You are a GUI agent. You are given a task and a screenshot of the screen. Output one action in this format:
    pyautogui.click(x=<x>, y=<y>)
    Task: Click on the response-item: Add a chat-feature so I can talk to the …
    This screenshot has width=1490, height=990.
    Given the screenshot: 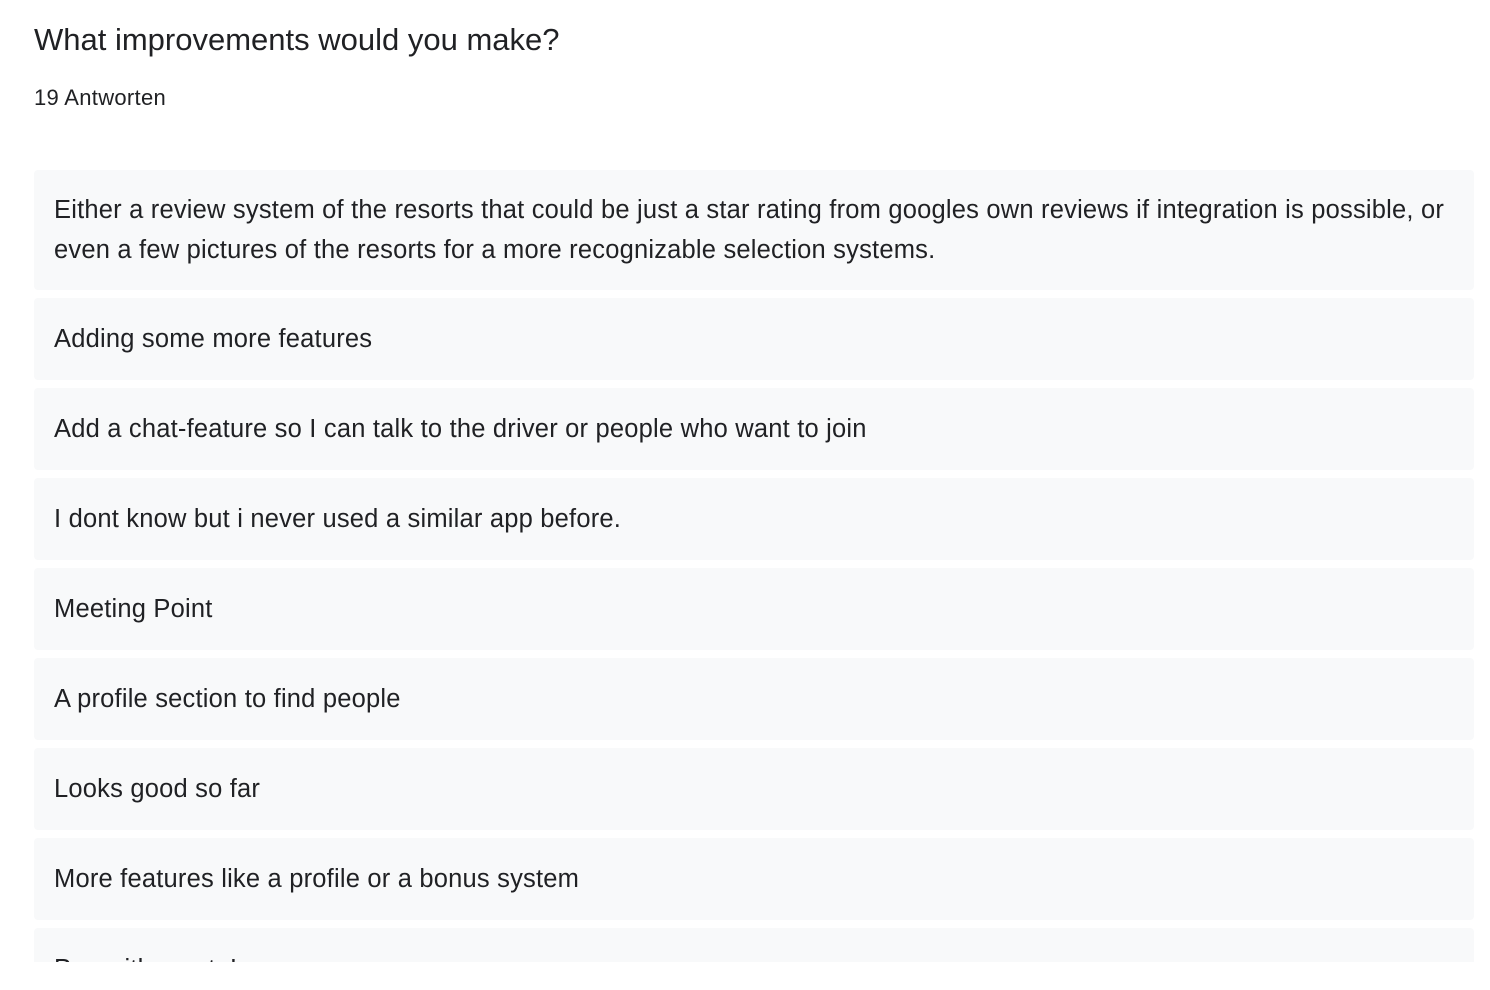 What is the action you would take?
    pyautogui.click(x=754, y=429)
    